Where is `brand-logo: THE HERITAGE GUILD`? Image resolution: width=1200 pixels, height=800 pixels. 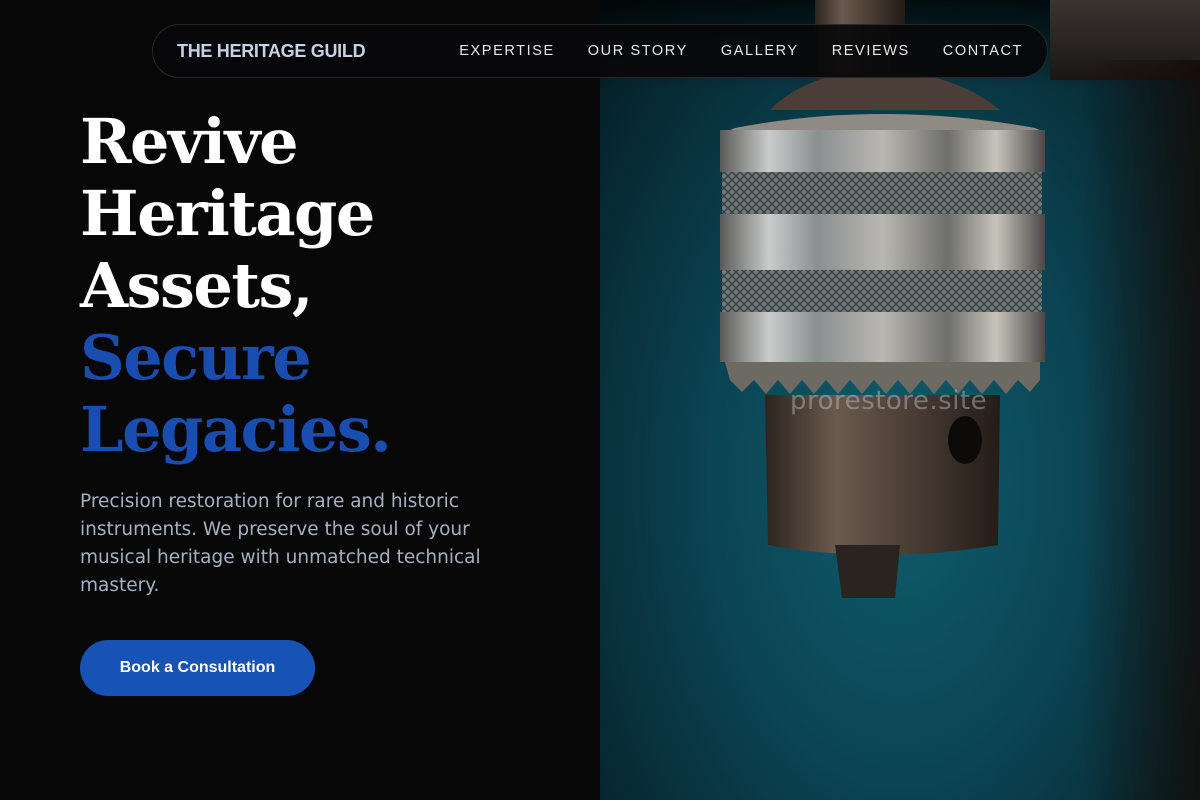
brand-logo: THE HERITAGE GUILD is located at coordinates (271, 51).